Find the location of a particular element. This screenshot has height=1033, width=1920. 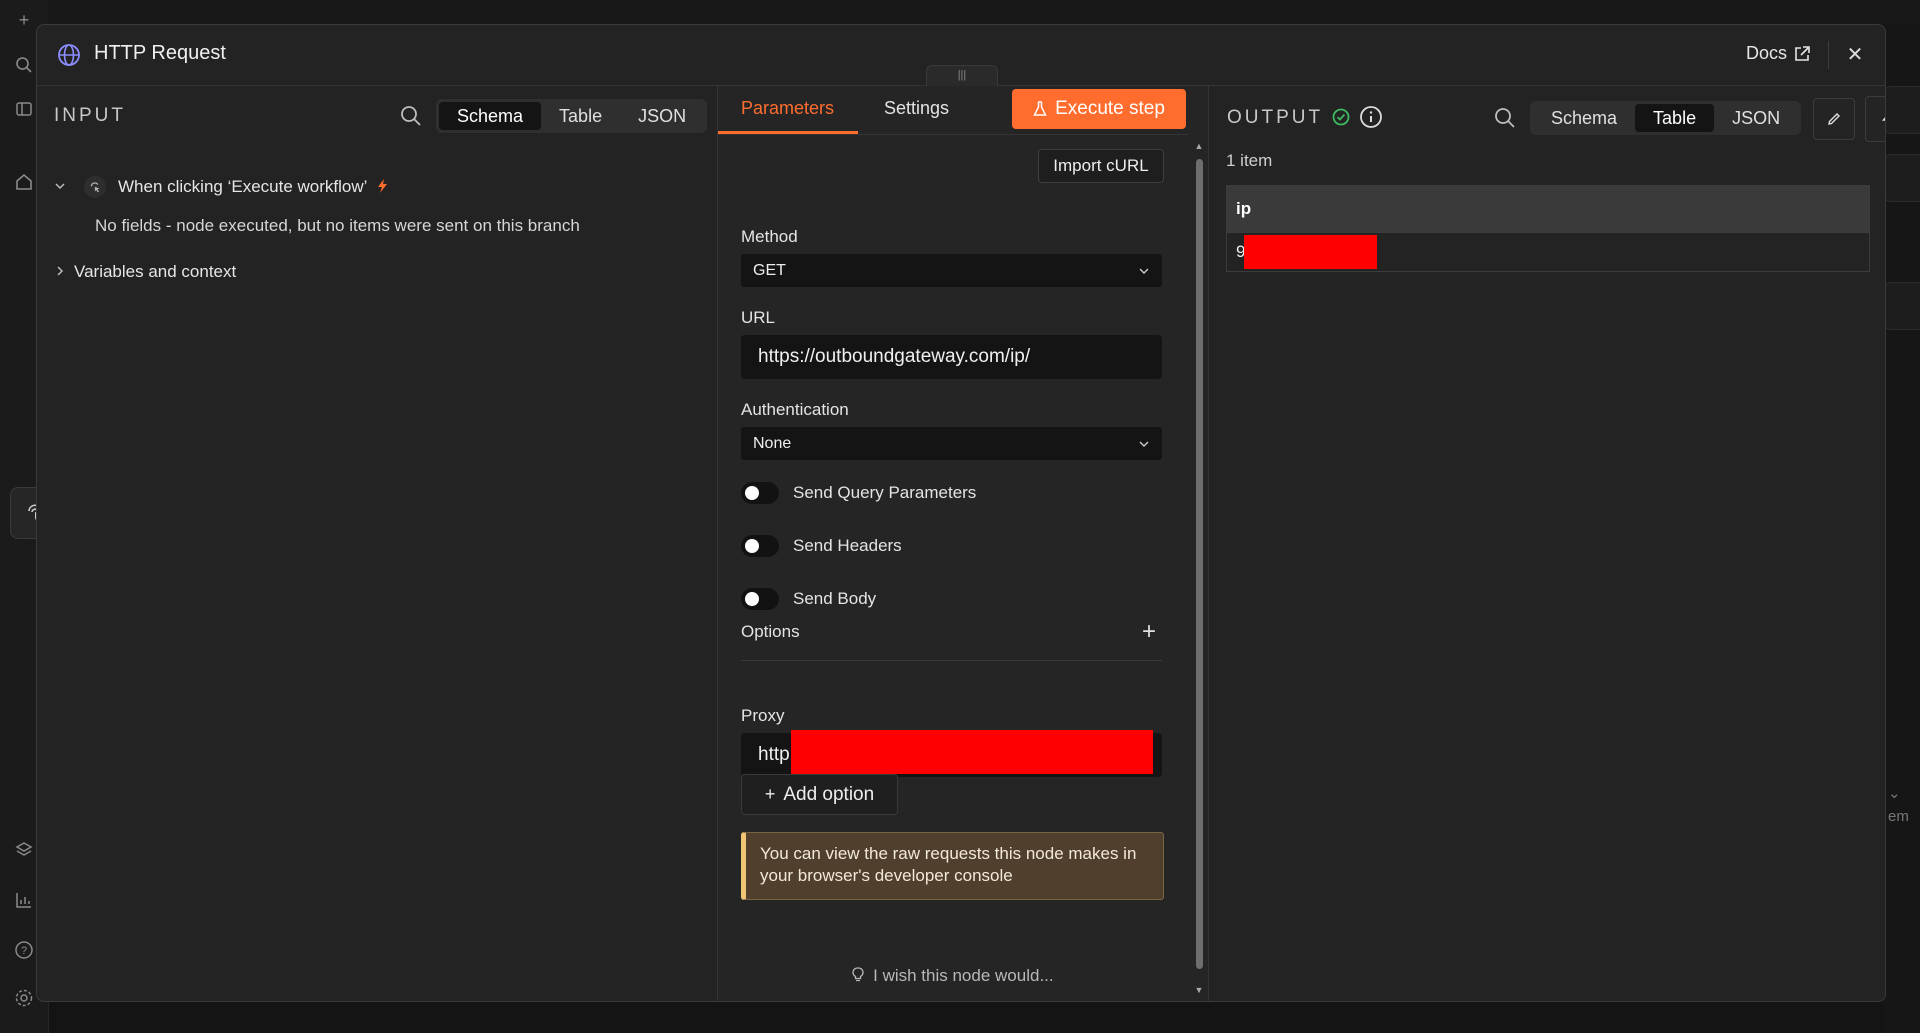

variables-context-row: Variables and context is located at coordinates (145, 272).